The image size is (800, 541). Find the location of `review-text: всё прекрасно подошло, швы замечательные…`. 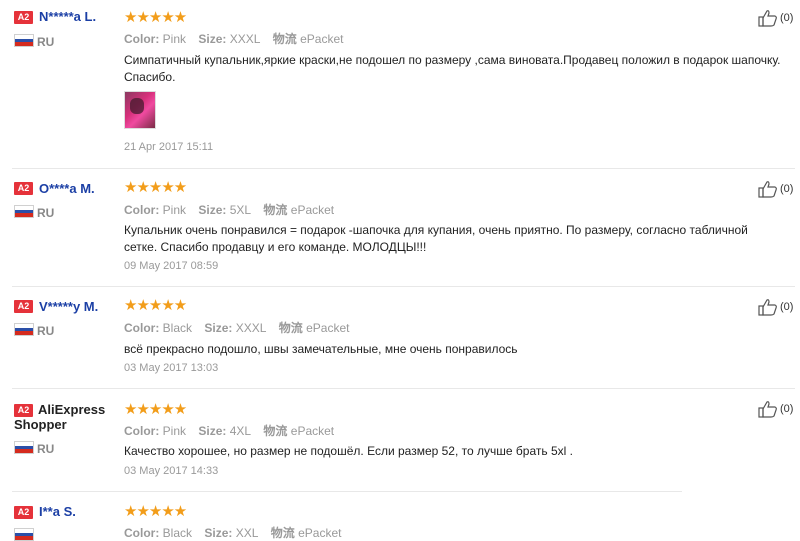

review-text: всё прекрасно подошло, швы замечательные… is located at coordinates (321, 349).